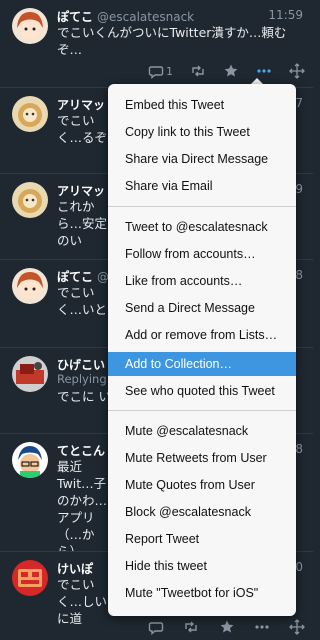  I want to click on tweet-text: でこいく…しいに道, so click(82, 601).